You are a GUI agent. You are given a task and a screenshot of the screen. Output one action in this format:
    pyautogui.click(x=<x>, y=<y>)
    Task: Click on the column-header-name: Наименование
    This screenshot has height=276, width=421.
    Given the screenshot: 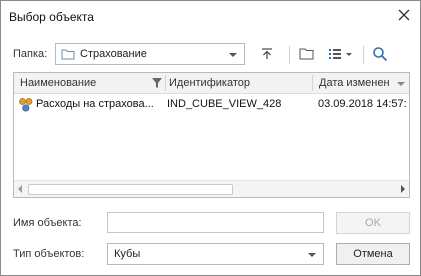 What is the action you would take?
    pyautogui.click(x=58, y=83)
    